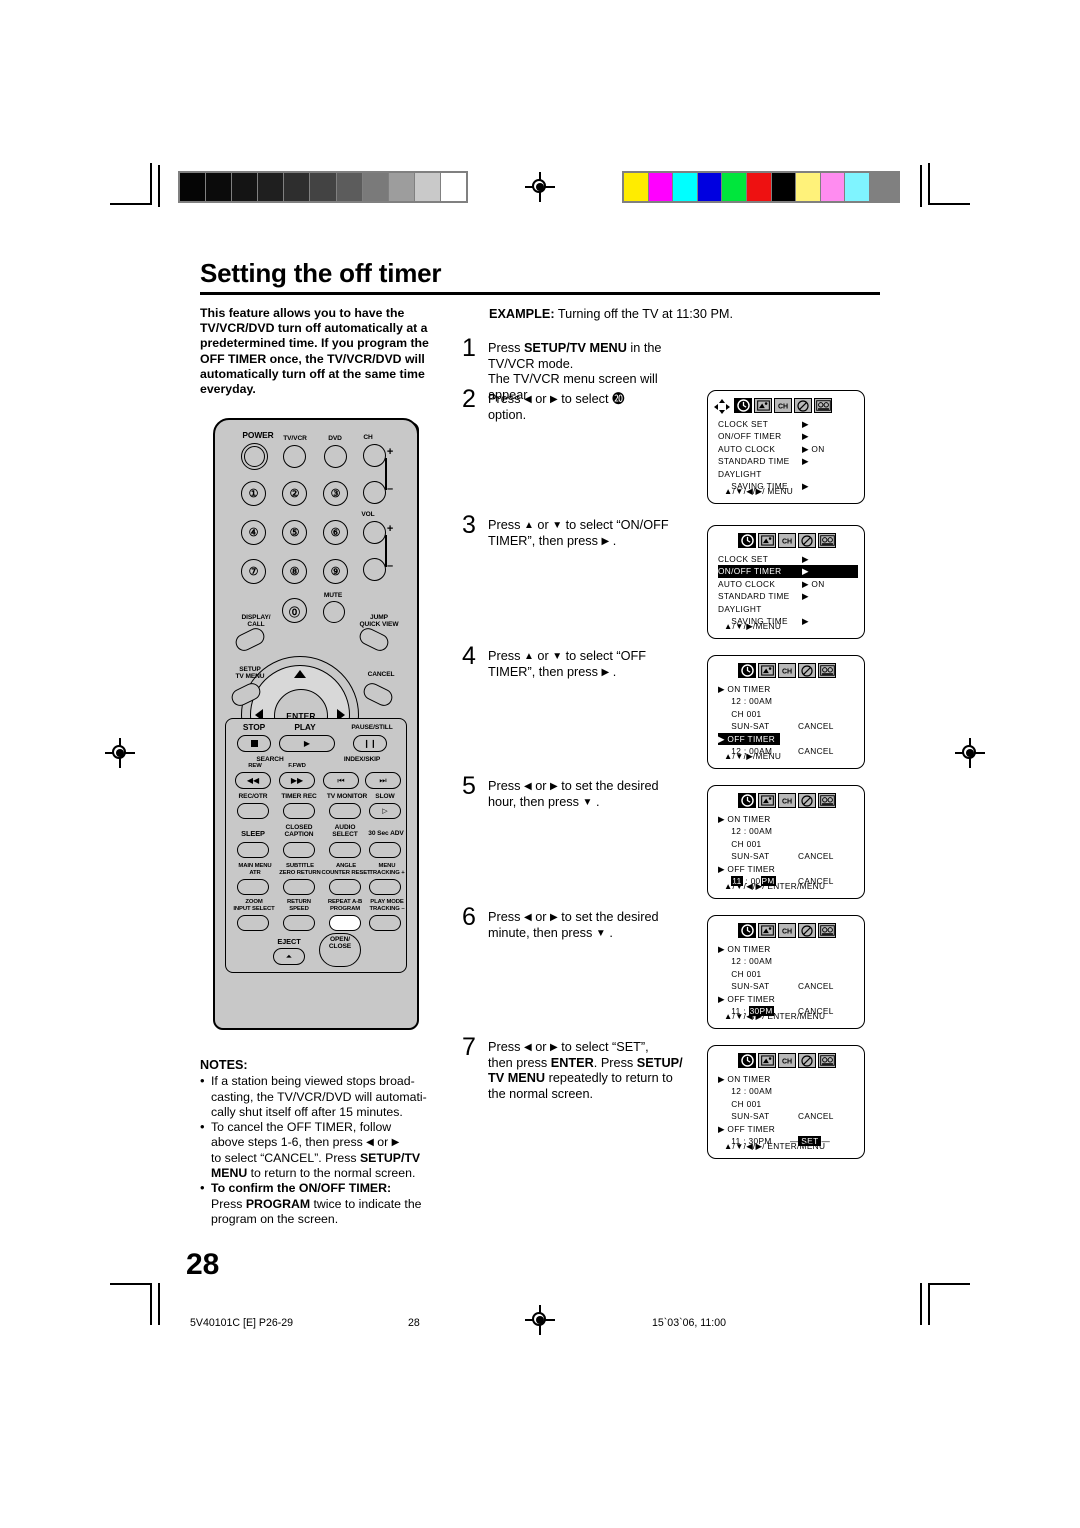 This screenshot has width=1080, height=1528. What do you see at coordinates (253, 811) in the screenshot?
I see `rec-otr-button` at bounding box center [253, 811].